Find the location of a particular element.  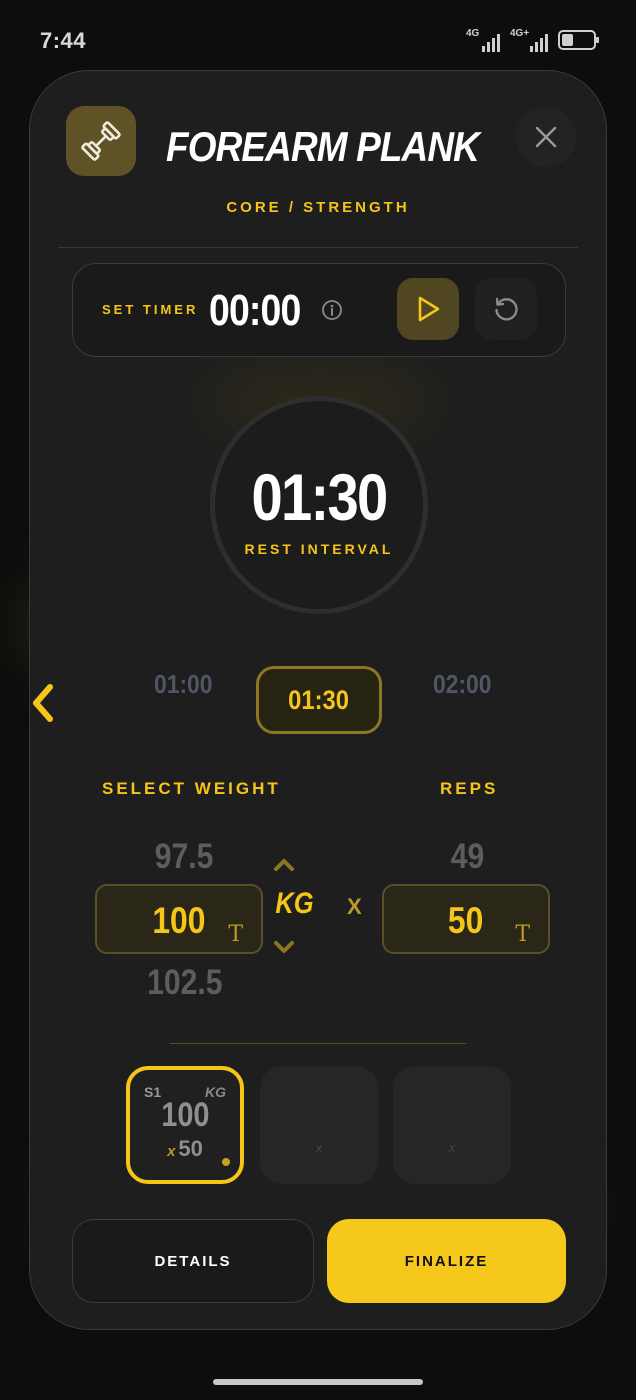

set-timer-panel: SET TIMER 00:00 is located at coordinates (319, 310).